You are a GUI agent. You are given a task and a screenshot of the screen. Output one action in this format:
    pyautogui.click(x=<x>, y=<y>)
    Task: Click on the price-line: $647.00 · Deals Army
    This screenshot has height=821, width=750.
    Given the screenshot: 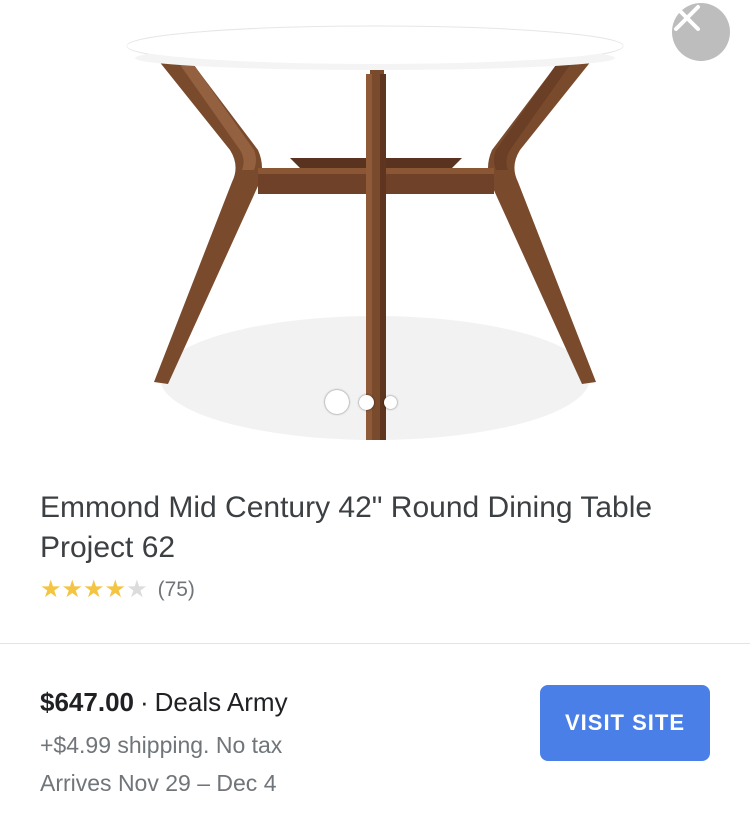 What is the action you would take?
    pyautogui.click(x=164, y=702)
    